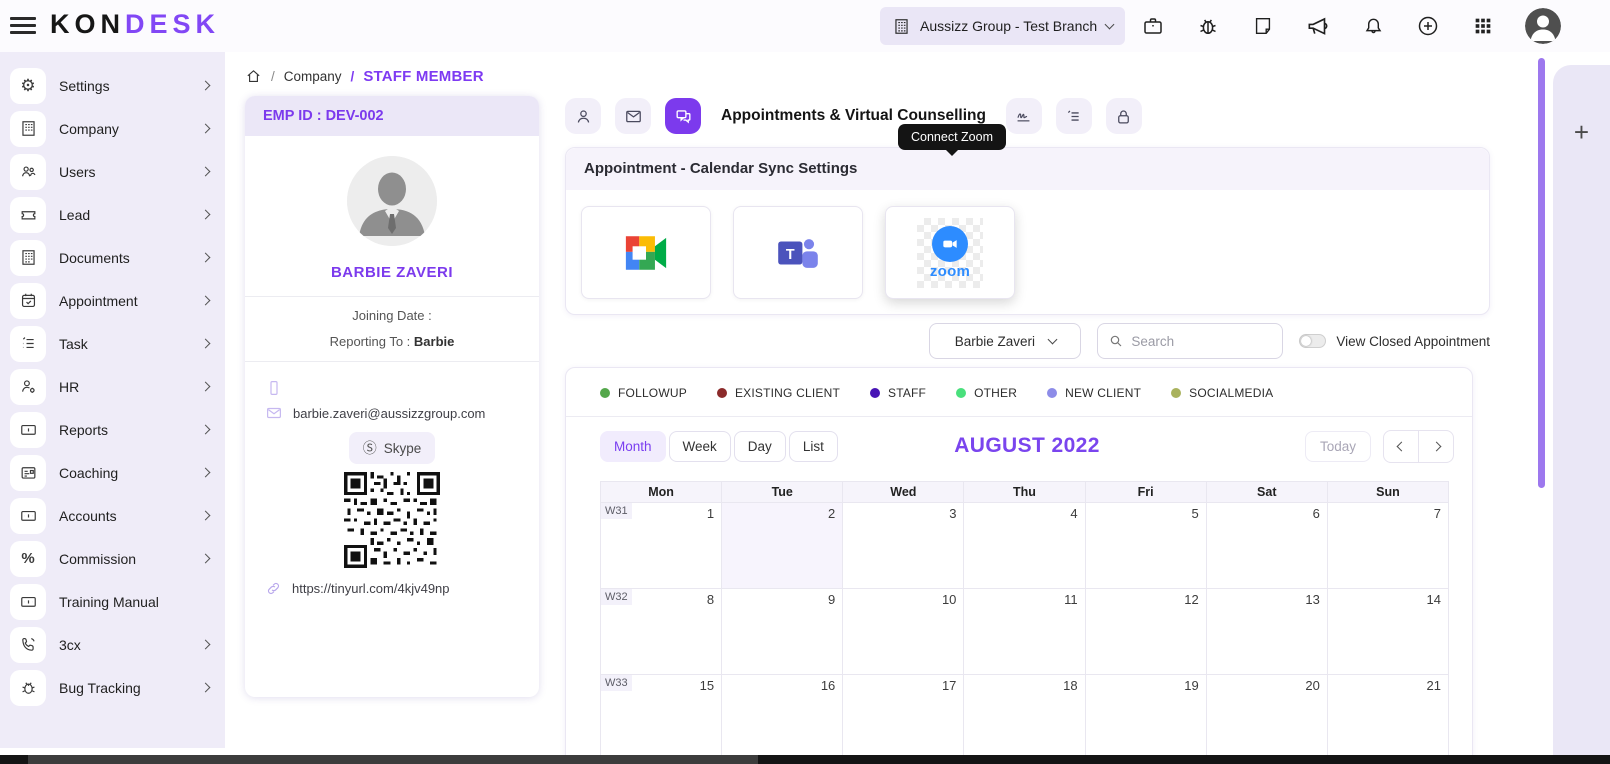  What do you see at coordinates (392, 448) in the screenshot?
I see `skype-button: Ⓢ Skype` at bounding box center [392, 448].